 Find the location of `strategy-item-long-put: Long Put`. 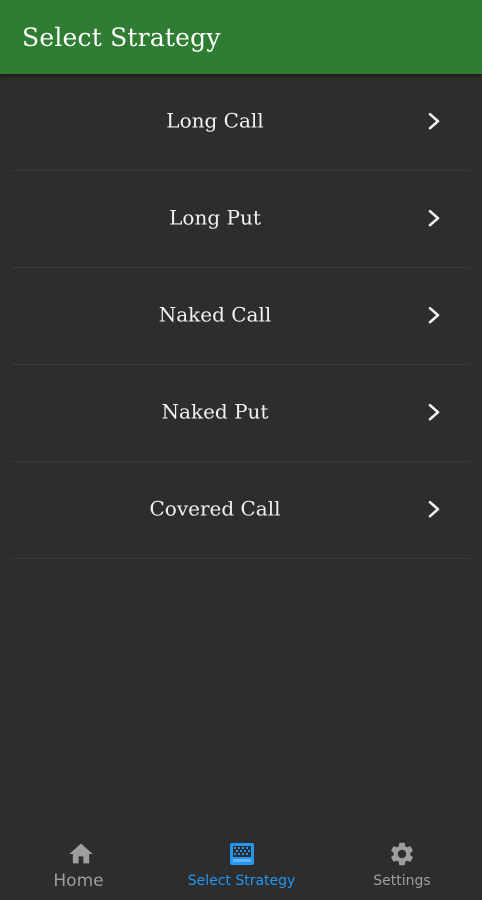

strategy-item-long-put: Long Put is located at coordinates (241, 219).